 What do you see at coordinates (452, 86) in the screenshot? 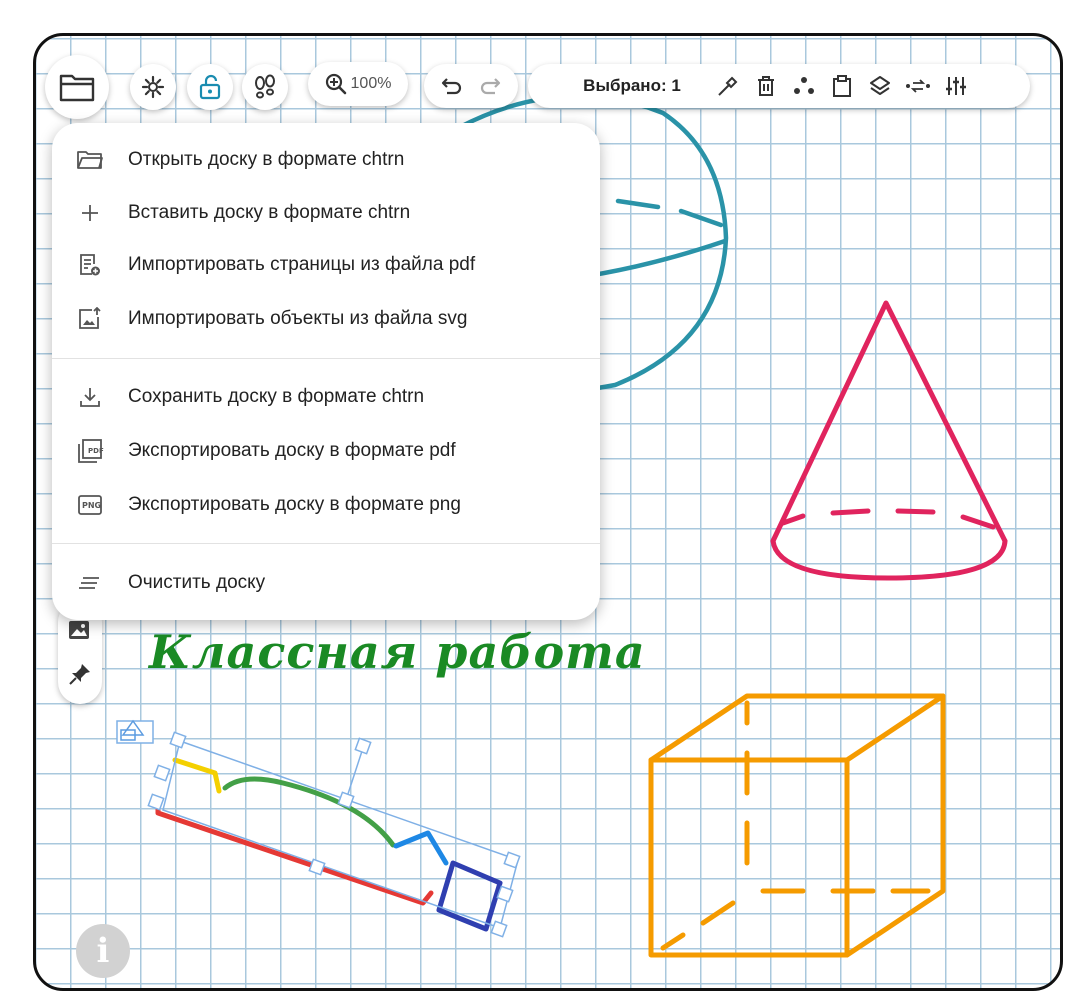
I see `undo-icon` at bounding box center [452, 86].